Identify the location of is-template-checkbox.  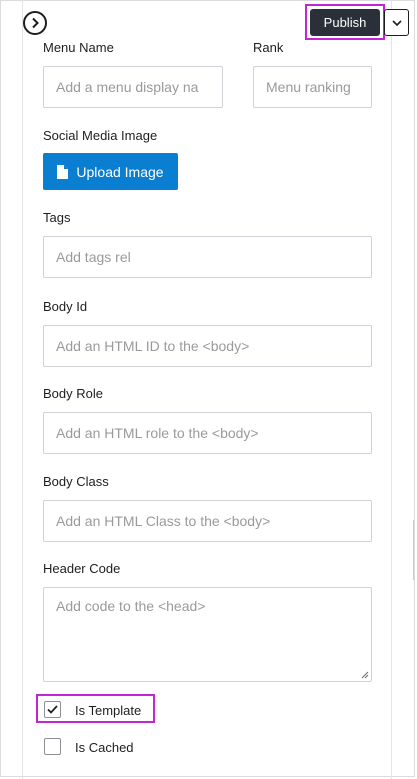
(52, 709).